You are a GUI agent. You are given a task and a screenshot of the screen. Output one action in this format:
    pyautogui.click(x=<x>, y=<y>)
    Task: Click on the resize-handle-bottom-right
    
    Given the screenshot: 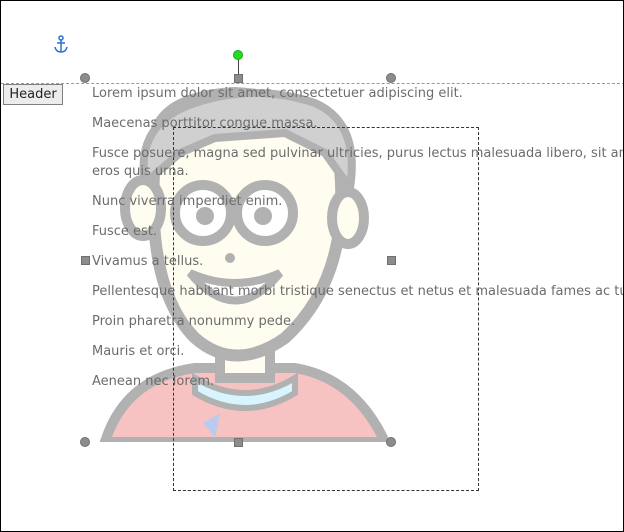 What is the action you would take?
    pyautogui.click(x=391, y=442)
    